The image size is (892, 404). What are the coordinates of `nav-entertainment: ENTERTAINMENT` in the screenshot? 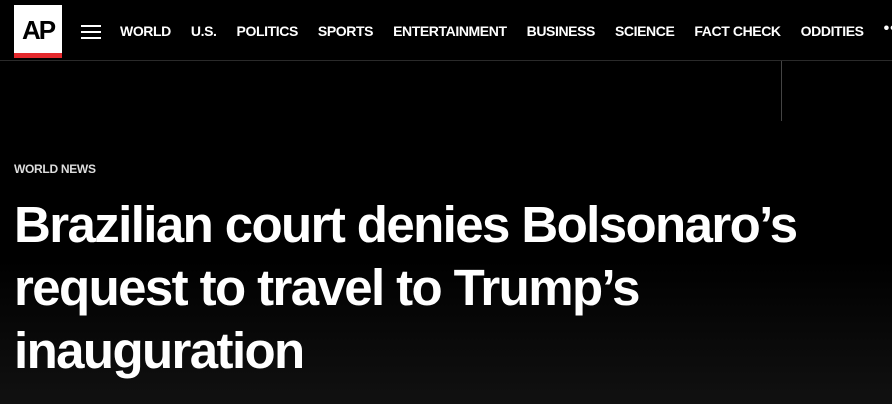 It's located at (450, 31).